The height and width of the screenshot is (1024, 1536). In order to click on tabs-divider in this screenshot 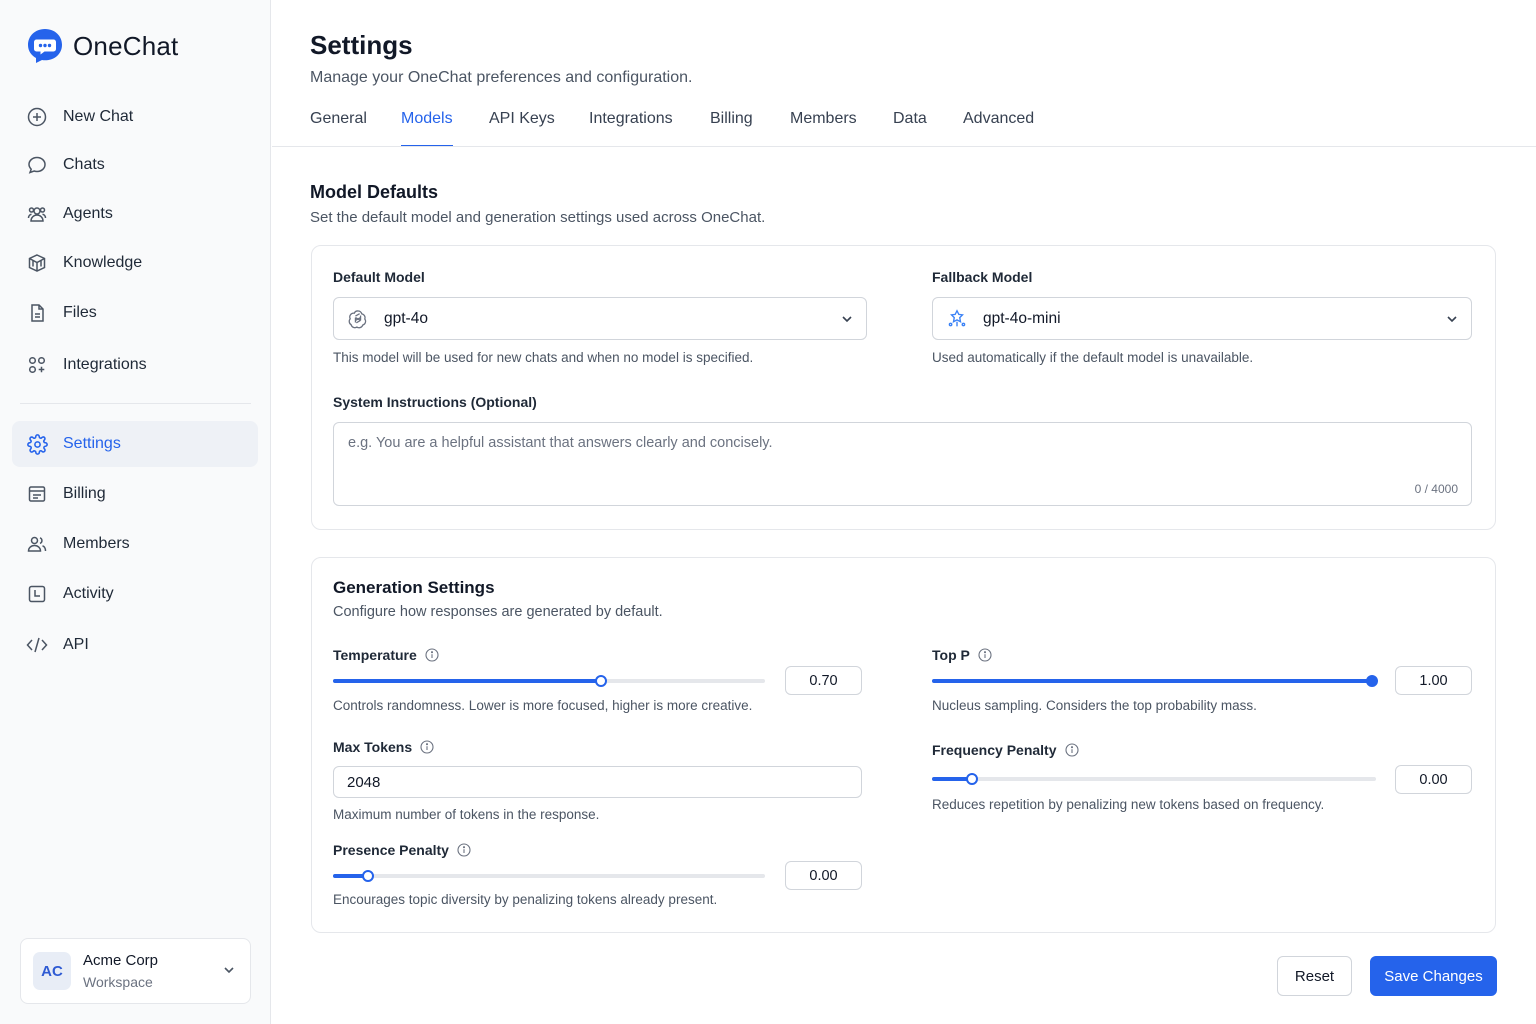, I will do `click(904, 146)`.